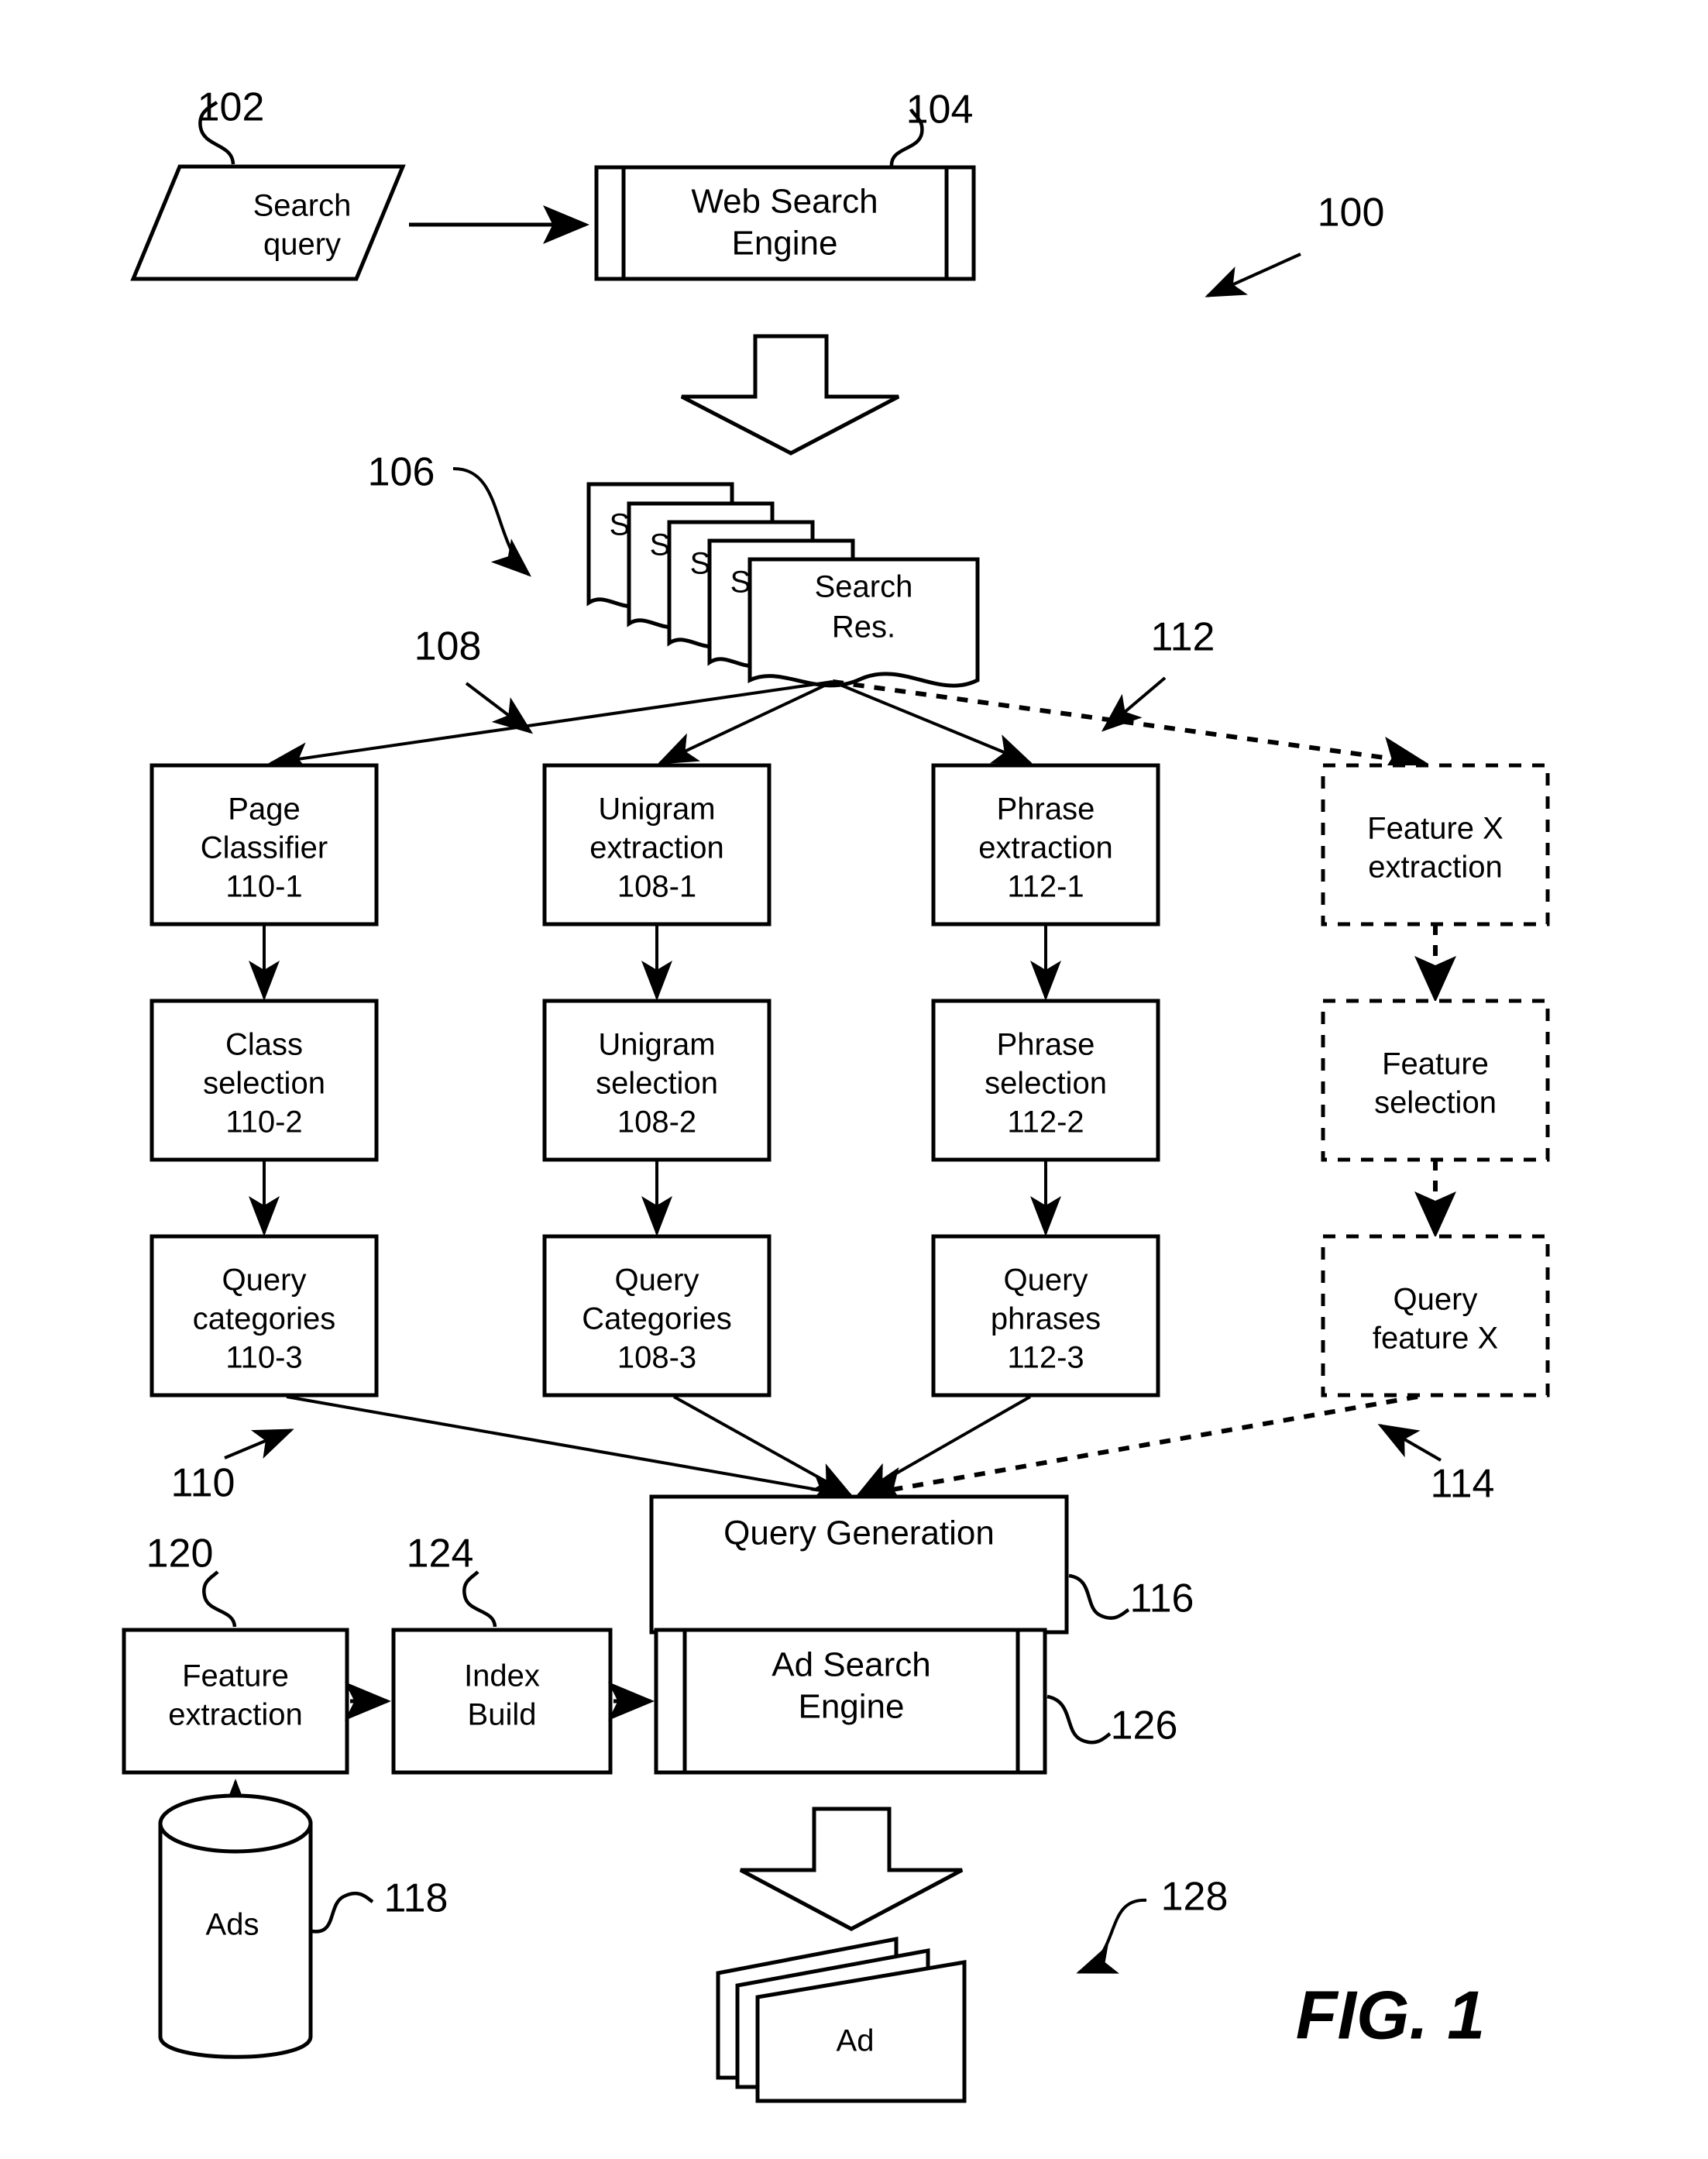 The height and width of the screenshot is (2159, 1708). Describe the element at coordinates (232, 1925) in the screenshot. I see `ads-label: Ads` at that location.